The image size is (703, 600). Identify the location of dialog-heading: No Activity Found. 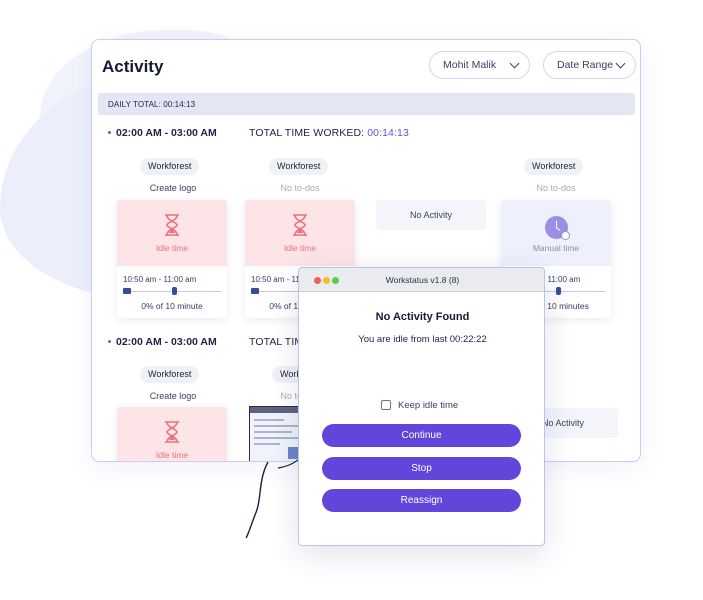
(422, 317).